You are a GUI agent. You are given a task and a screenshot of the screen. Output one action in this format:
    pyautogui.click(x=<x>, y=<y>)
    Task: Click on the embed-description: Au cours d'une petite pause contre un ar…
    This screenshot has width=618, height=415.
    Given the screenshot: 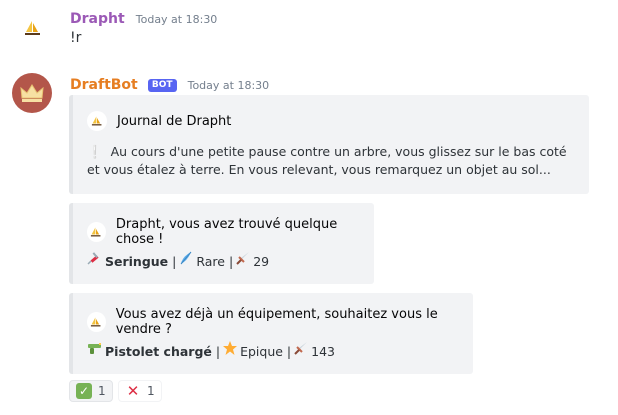 What is the action you would take?
    pyautogui.click(x=327, y=160)
    